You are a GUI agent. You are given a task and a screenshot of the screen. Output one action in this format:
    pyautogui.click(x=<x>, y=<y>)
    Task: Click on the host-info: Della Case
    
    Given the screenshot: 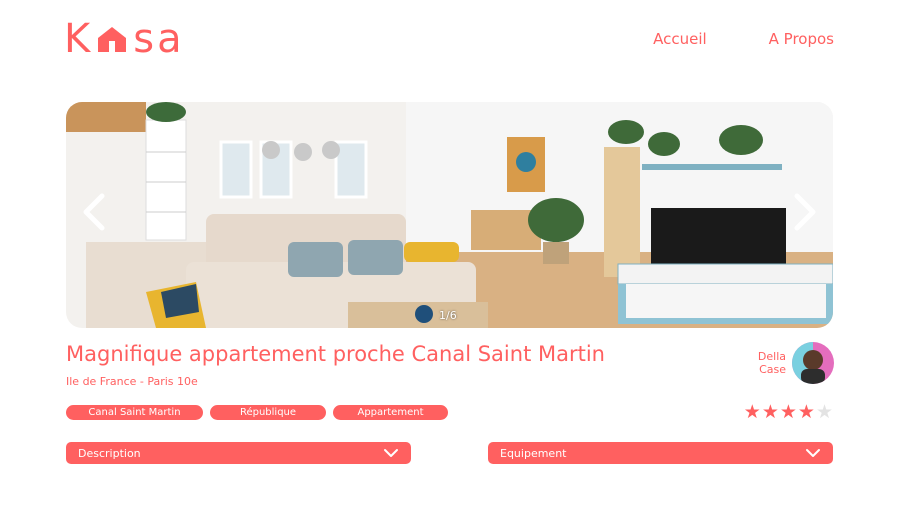 What is the action you would take?
    pyautogui.click(x=792, y=363)
    